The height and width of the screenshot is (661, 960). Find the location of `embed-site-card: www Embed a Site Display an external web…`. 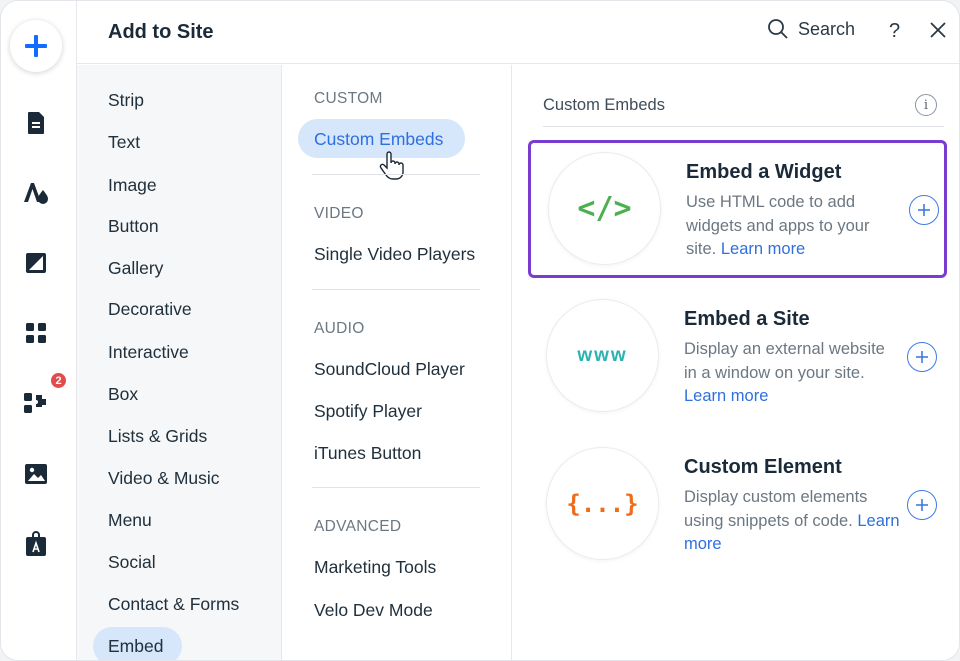

embed-site-card: www Embed a Site Display an external web… is located at coordinates (737, 358).